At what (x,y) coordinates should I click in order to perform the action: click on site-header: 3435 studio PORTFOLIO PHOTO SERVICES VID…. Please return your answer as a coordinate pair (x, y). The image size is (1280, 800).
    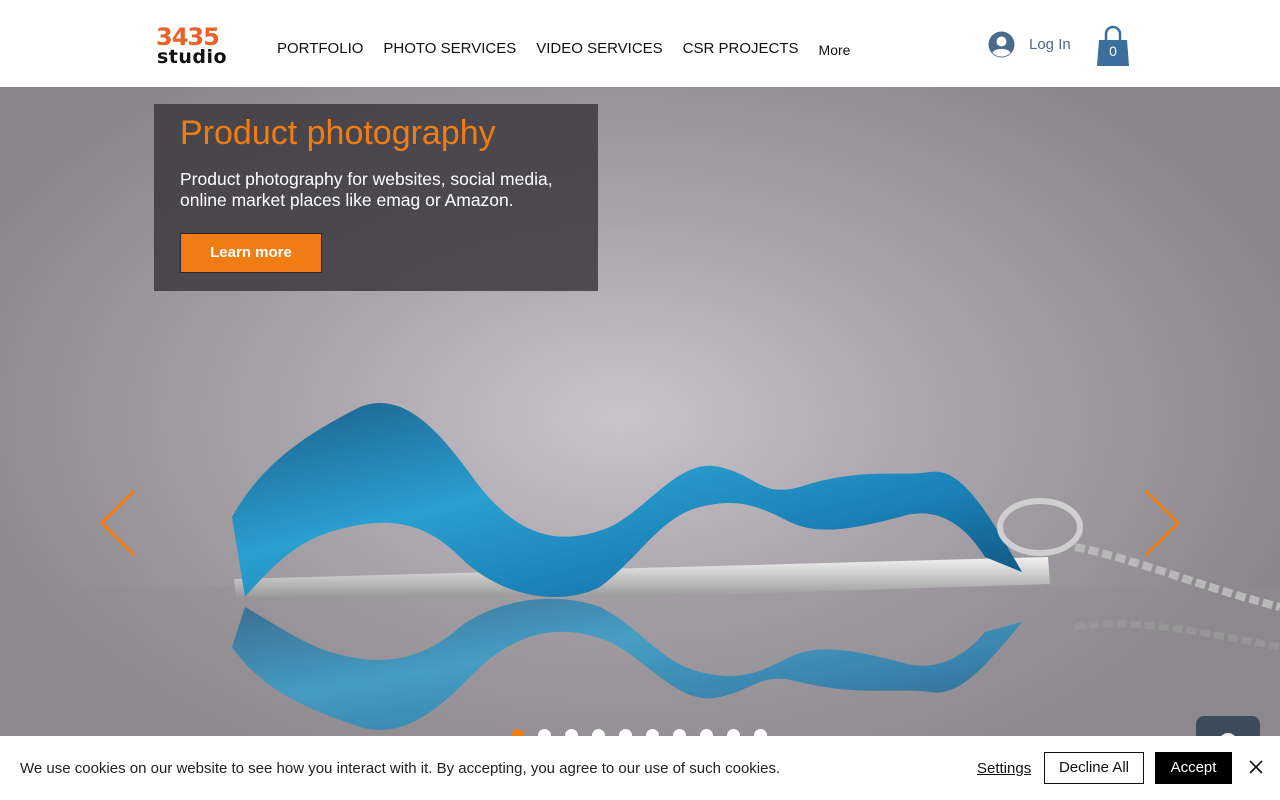
    Looking at the image, I should click on (640, 43).